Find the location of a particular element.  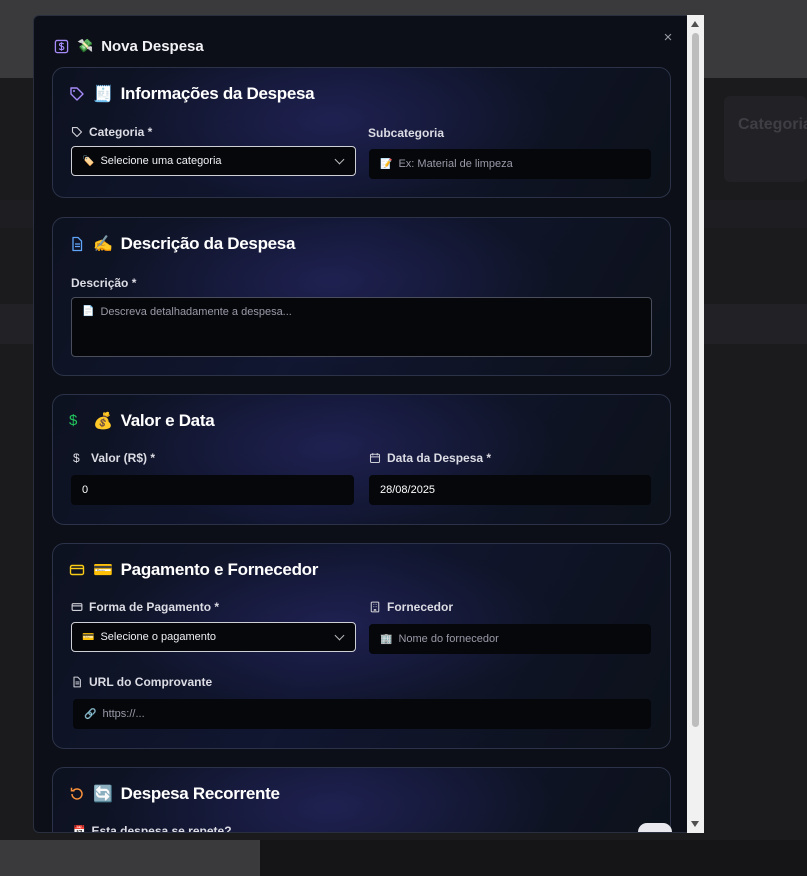

categoria-label: Categoria * is located at coordinates (111, 132).